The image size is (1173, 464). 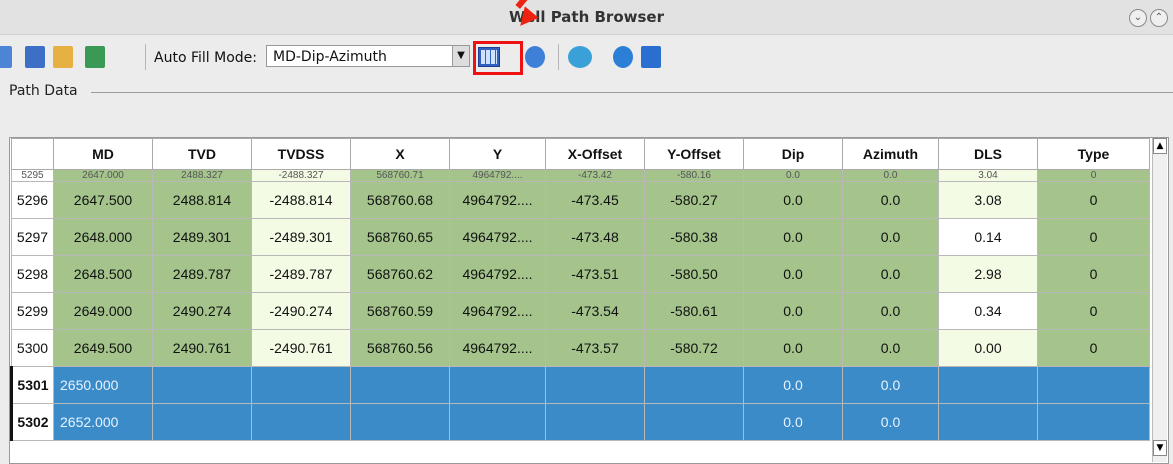 I want to click on table-cell: 2489.301, so click(x=202, y=237).